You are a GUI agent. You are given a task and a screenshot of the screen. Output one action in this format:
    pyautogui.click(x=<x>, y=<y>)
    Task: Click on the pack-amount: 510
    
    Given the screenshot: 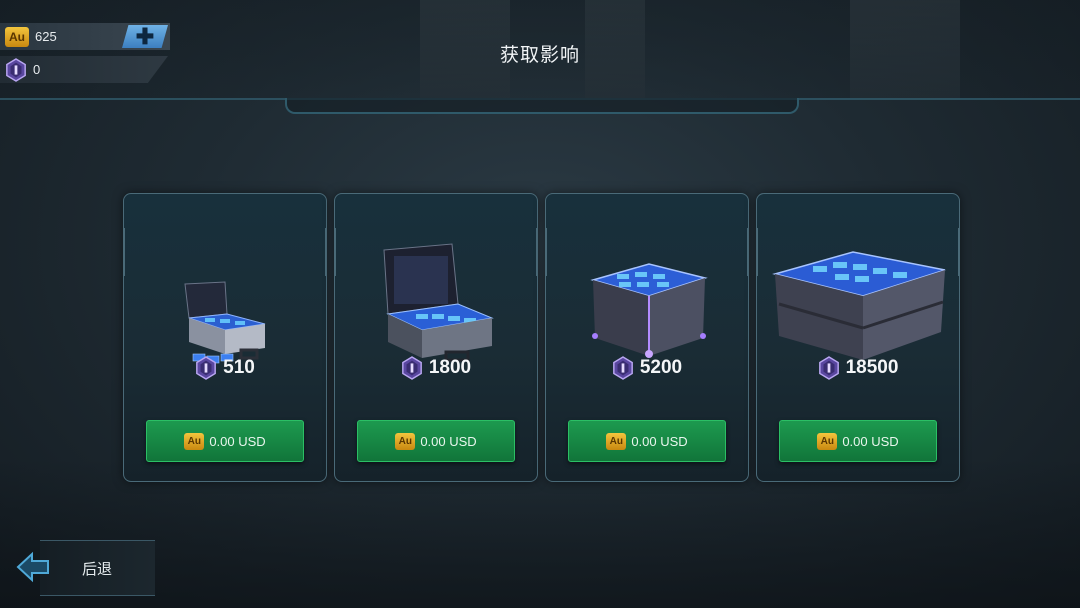 What is the action you would take?
    pyautogui.click(x=225, y=368)
    